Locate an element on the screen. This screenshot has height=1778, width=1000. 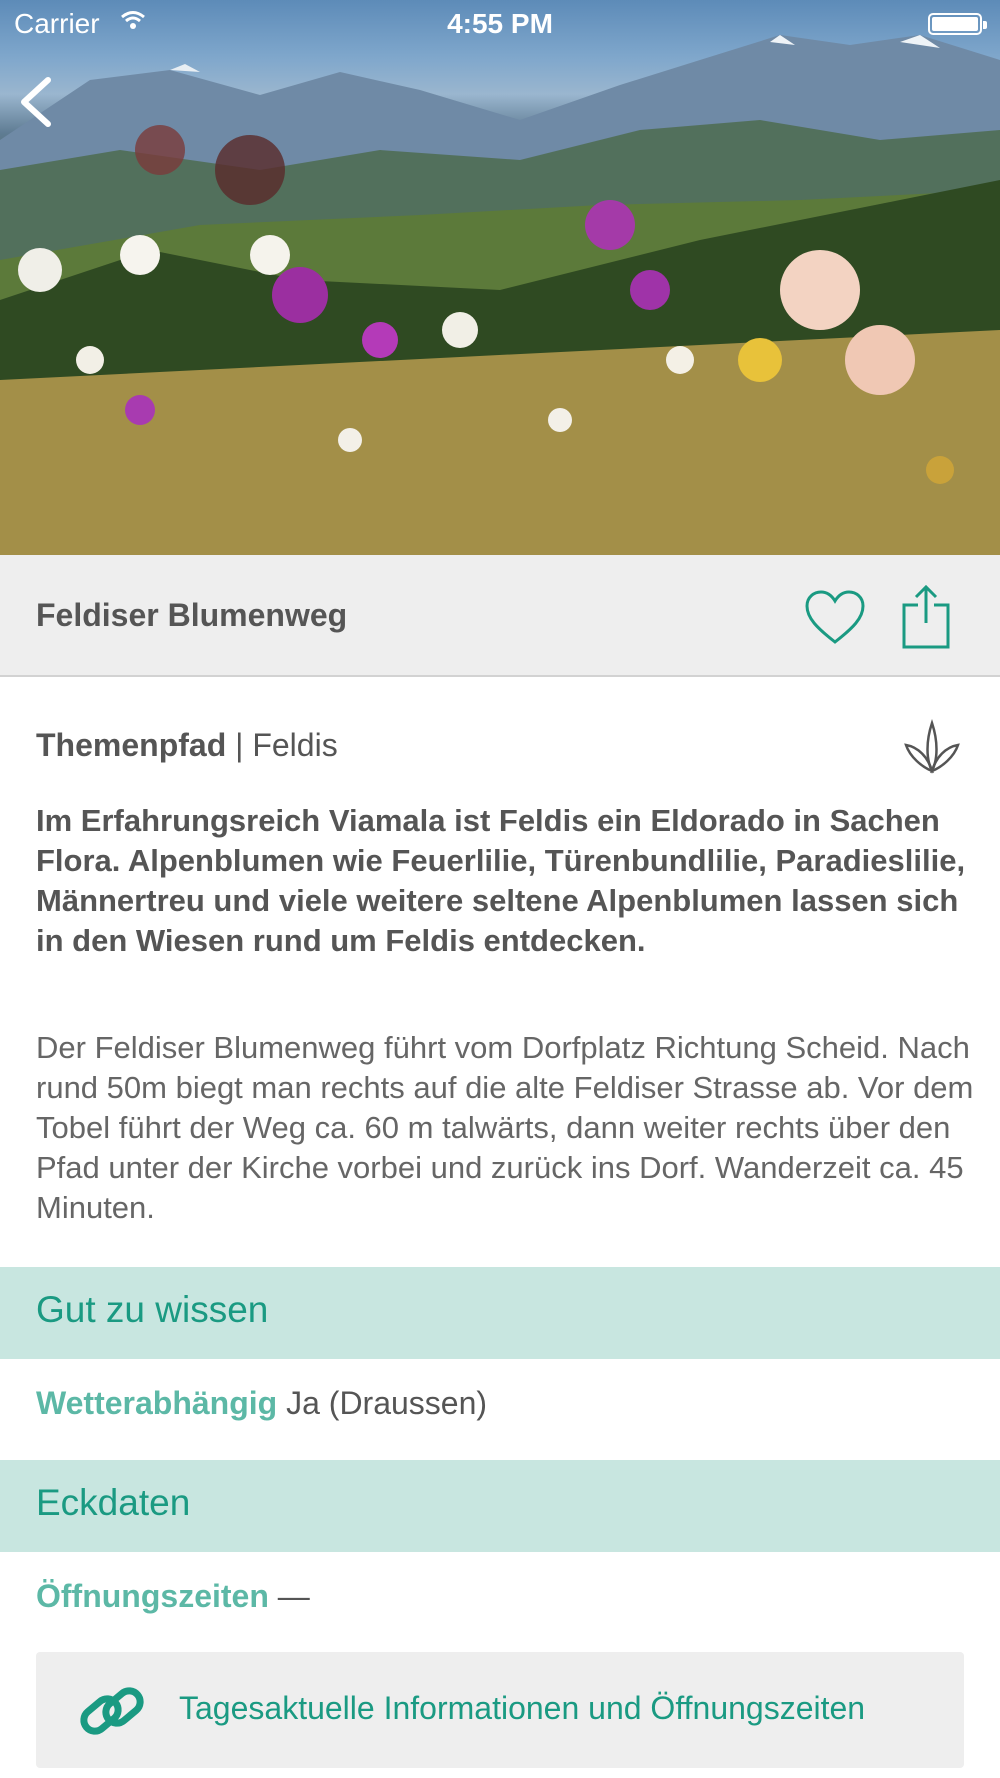
section-title: Gut zu wissen is located at coordinates (152, 1309).